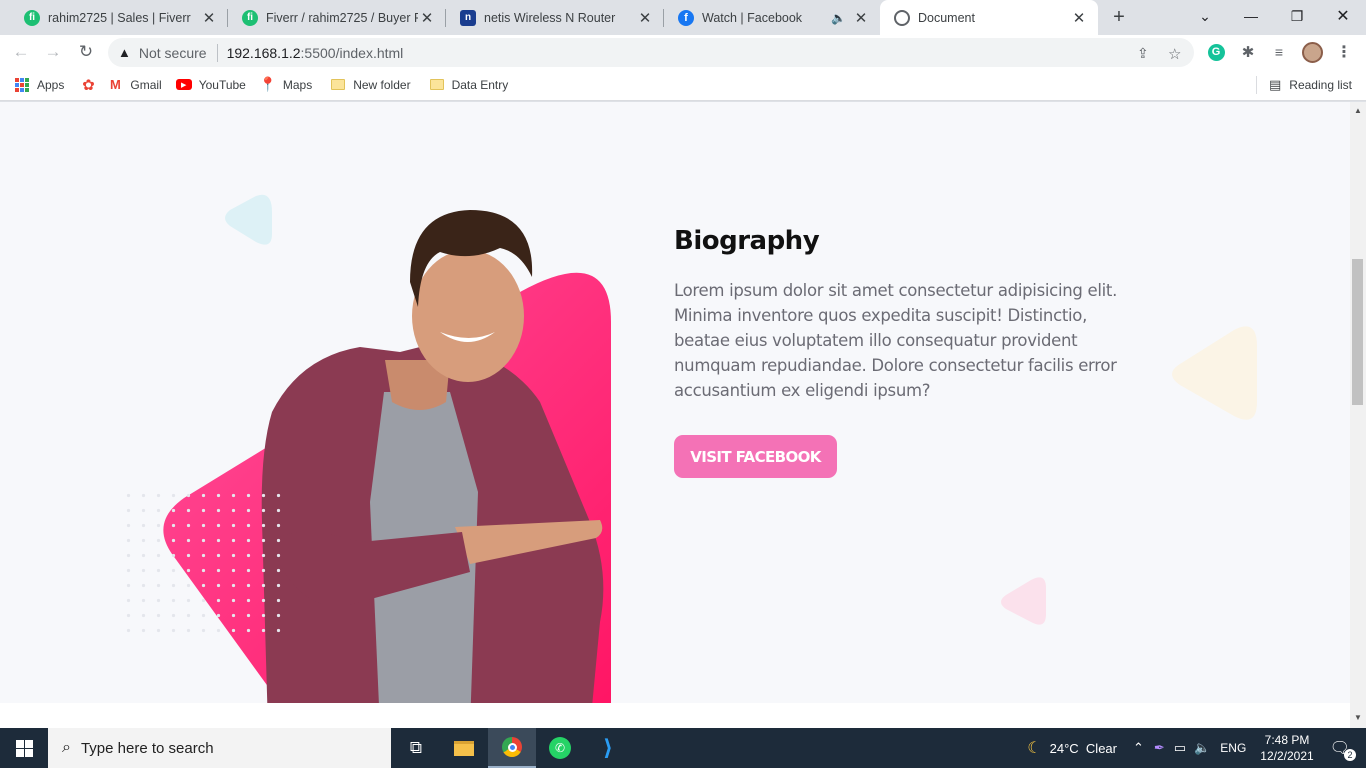 Image resolution: width=1366 pixels, height=768 pixels. Describe the element at coordinates (1350, 755) in the screenshot. I see `notification-count-badge: 2` at that location.